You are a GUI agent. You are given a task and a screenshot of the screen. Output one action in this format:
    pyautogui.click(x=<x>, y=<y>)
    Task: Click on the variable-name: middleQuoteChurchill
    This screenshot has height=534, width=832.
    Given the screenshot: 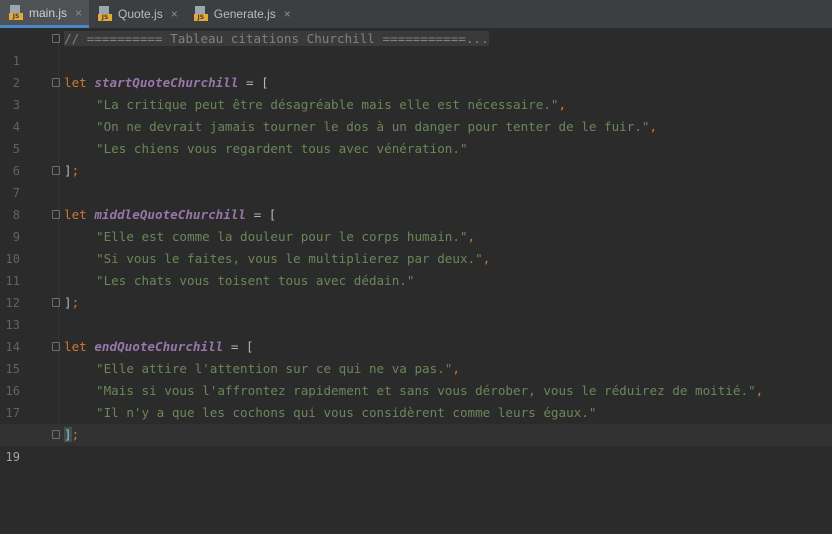 What is the action you would take?
    pyautogui.click(x=170, y=214)
    